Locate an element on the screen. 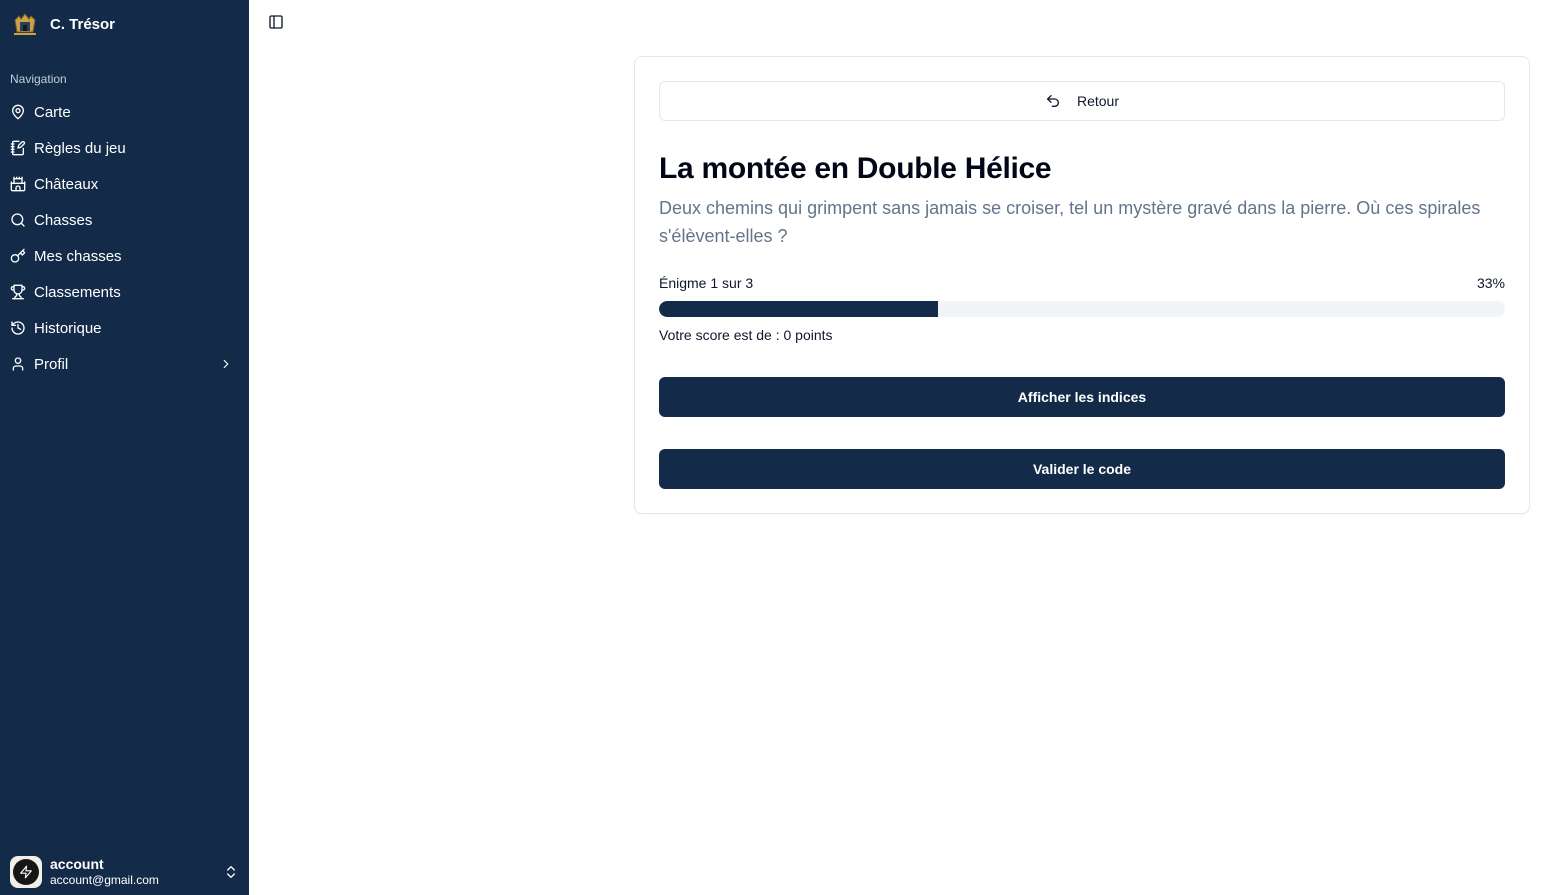  bolt-icon is located at coordinates (26, 872).